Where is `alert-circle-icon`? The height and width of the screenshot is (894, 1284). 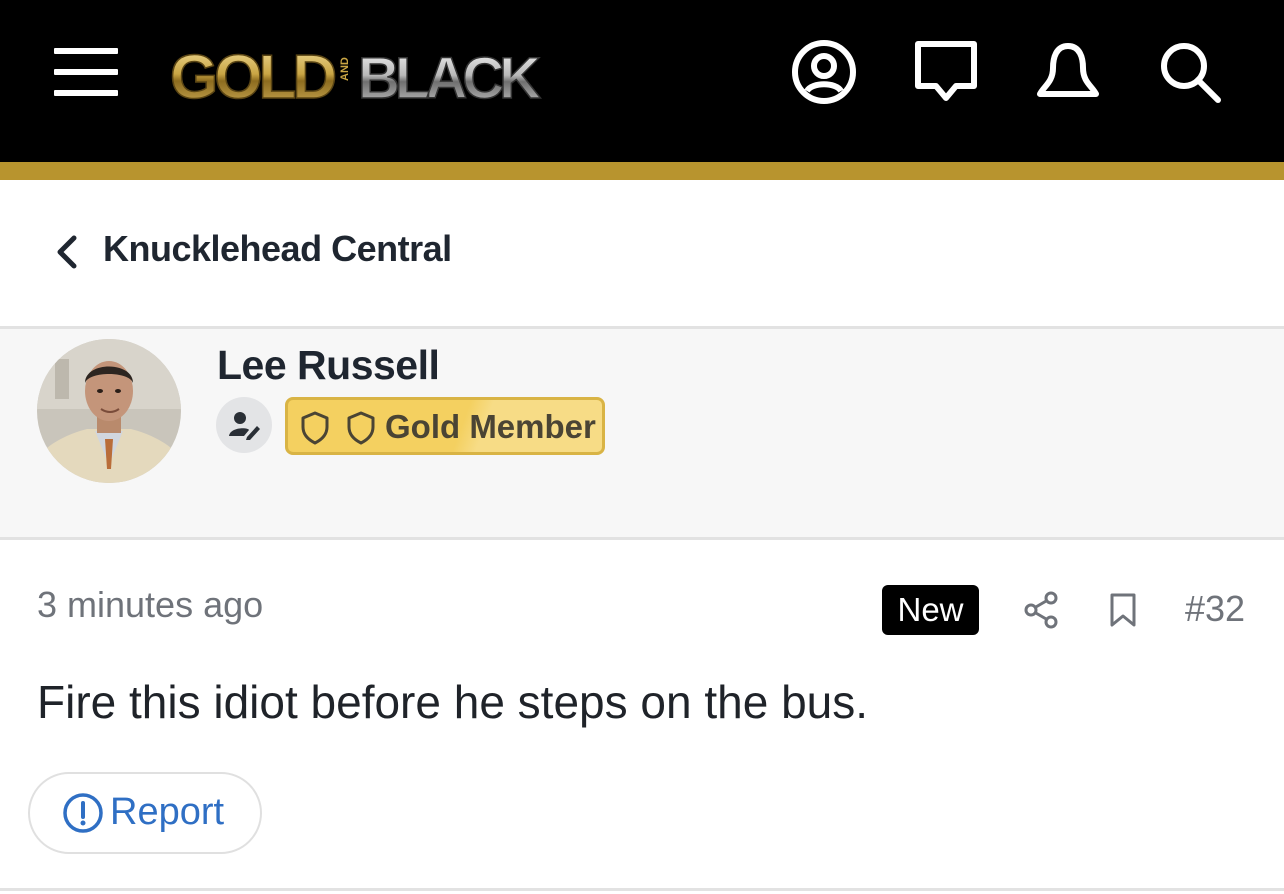
alert-circle-icon is located at coordinates (83, 813).